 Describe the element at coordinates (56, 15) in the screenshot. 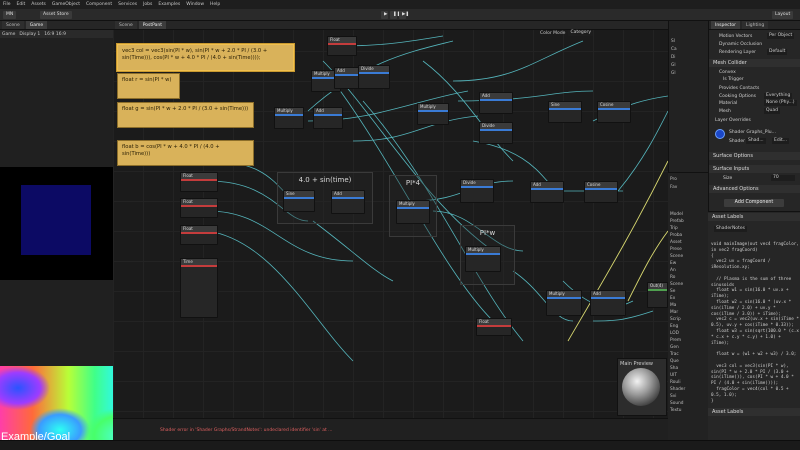

I see `asset-store-button: Asset Store` at that location.